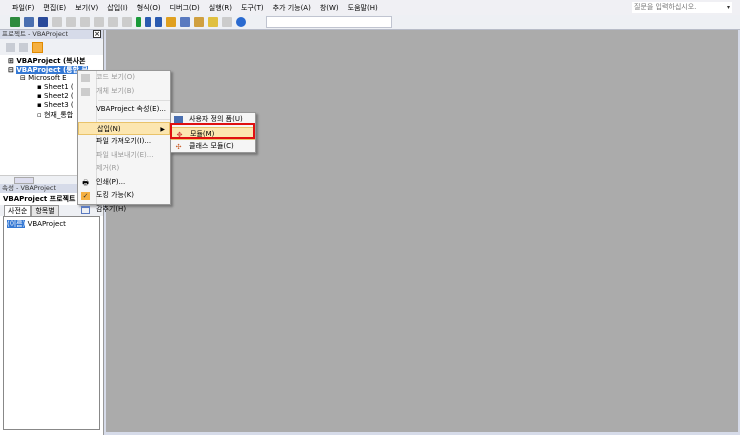  Describe the element at coordinates (85, 209) in the screenshot. I see `window-icon` at that location.